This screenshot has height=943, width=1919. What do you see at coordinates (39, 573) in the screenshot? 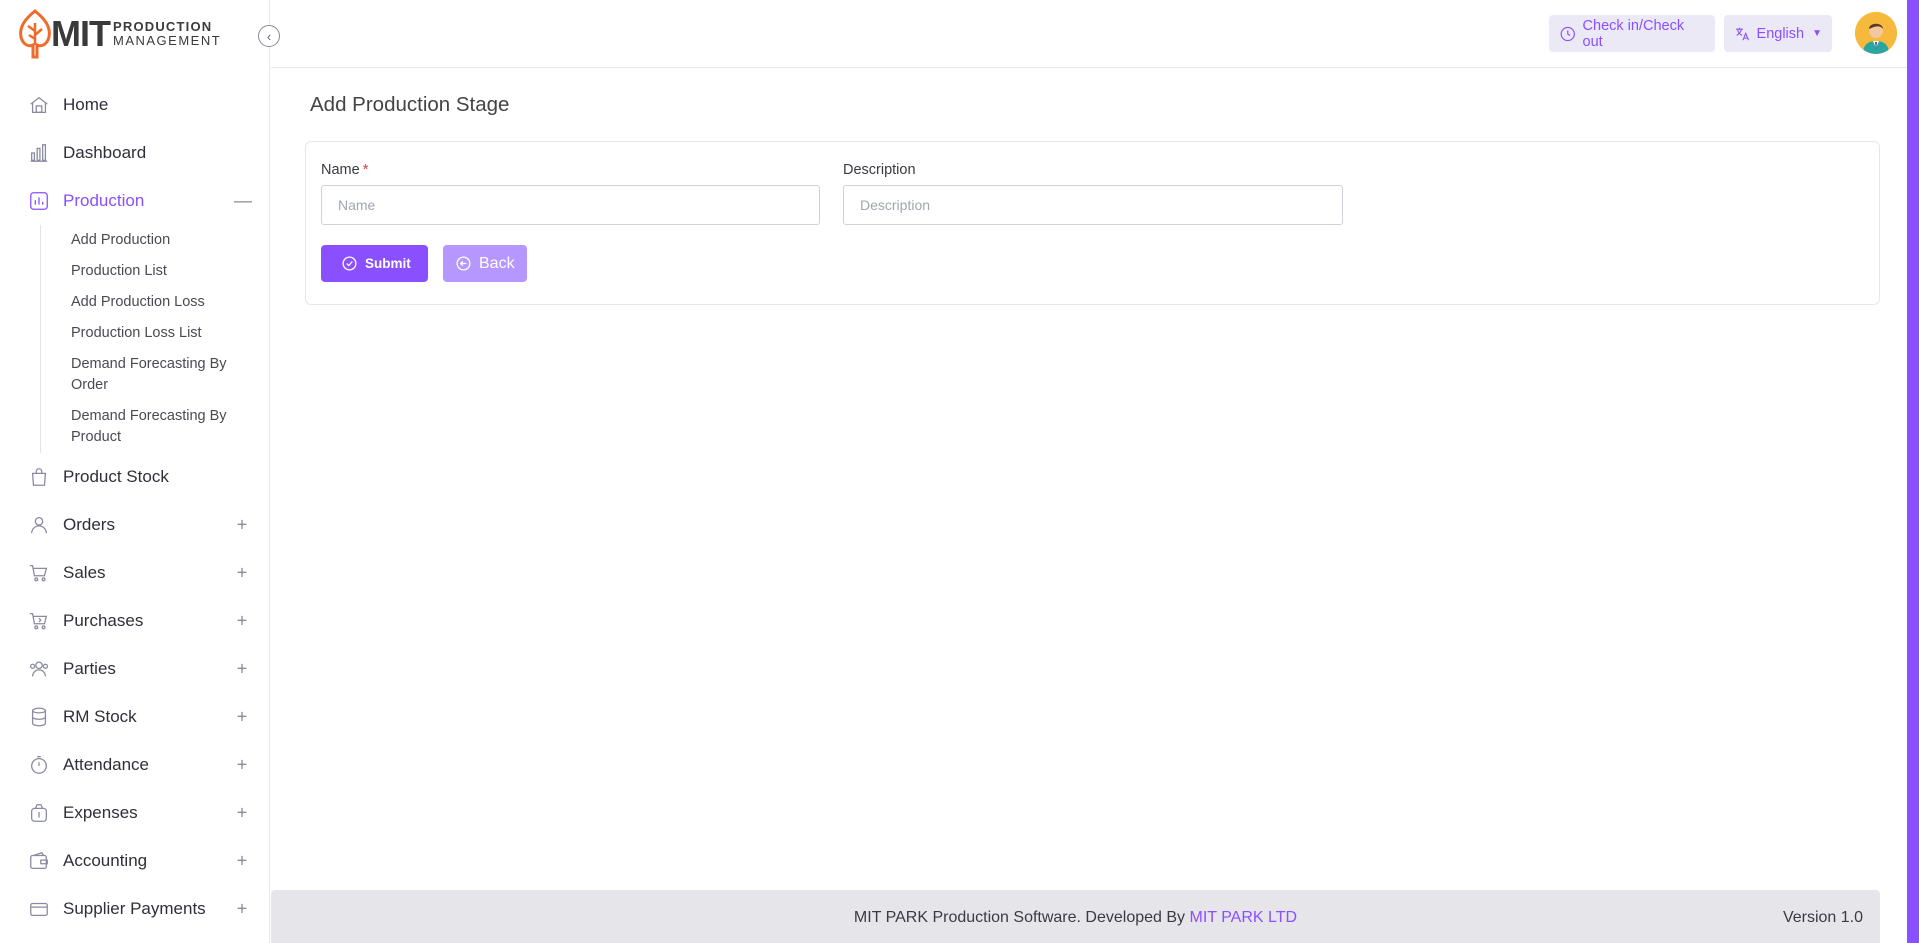
I see `cart-icon` at bounding box center [39, 573].